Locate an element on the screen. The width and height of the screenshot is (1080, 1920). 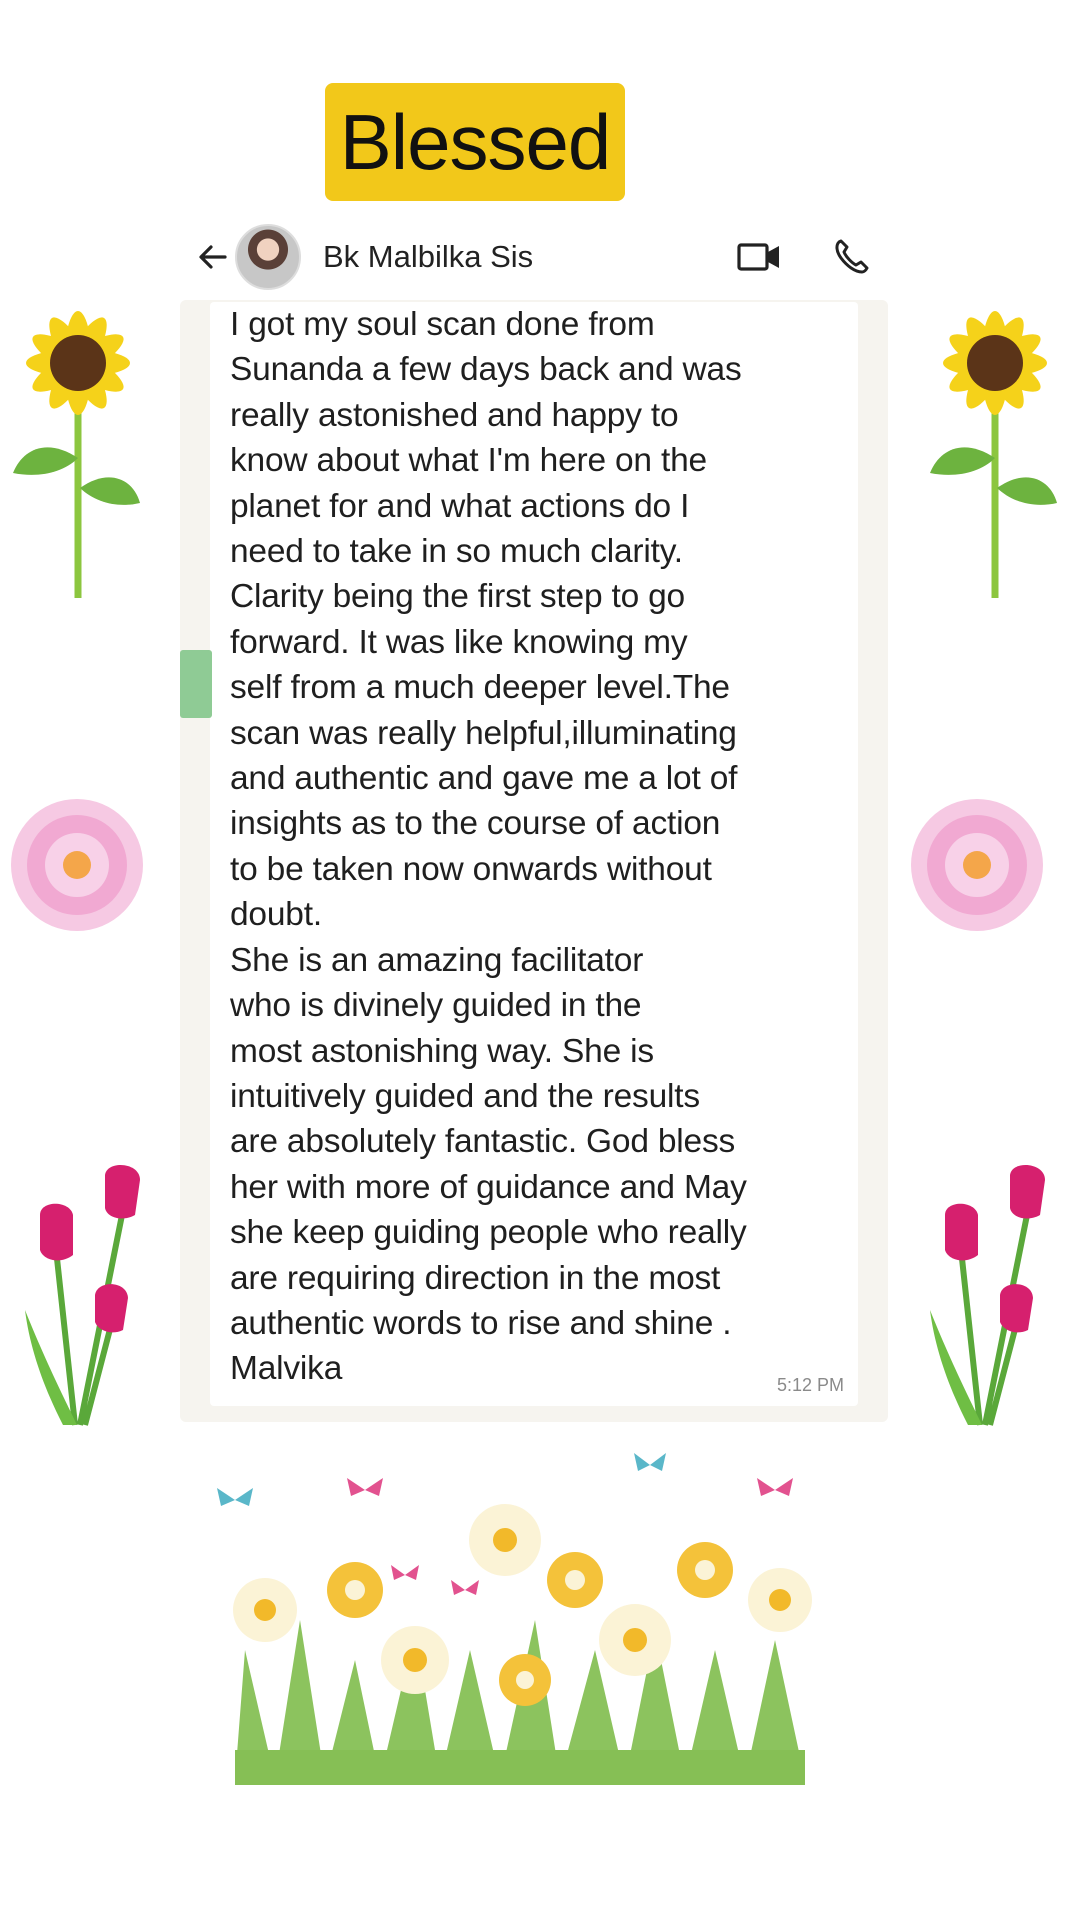
back-arrow-icon is located at coordinates (213, 257).